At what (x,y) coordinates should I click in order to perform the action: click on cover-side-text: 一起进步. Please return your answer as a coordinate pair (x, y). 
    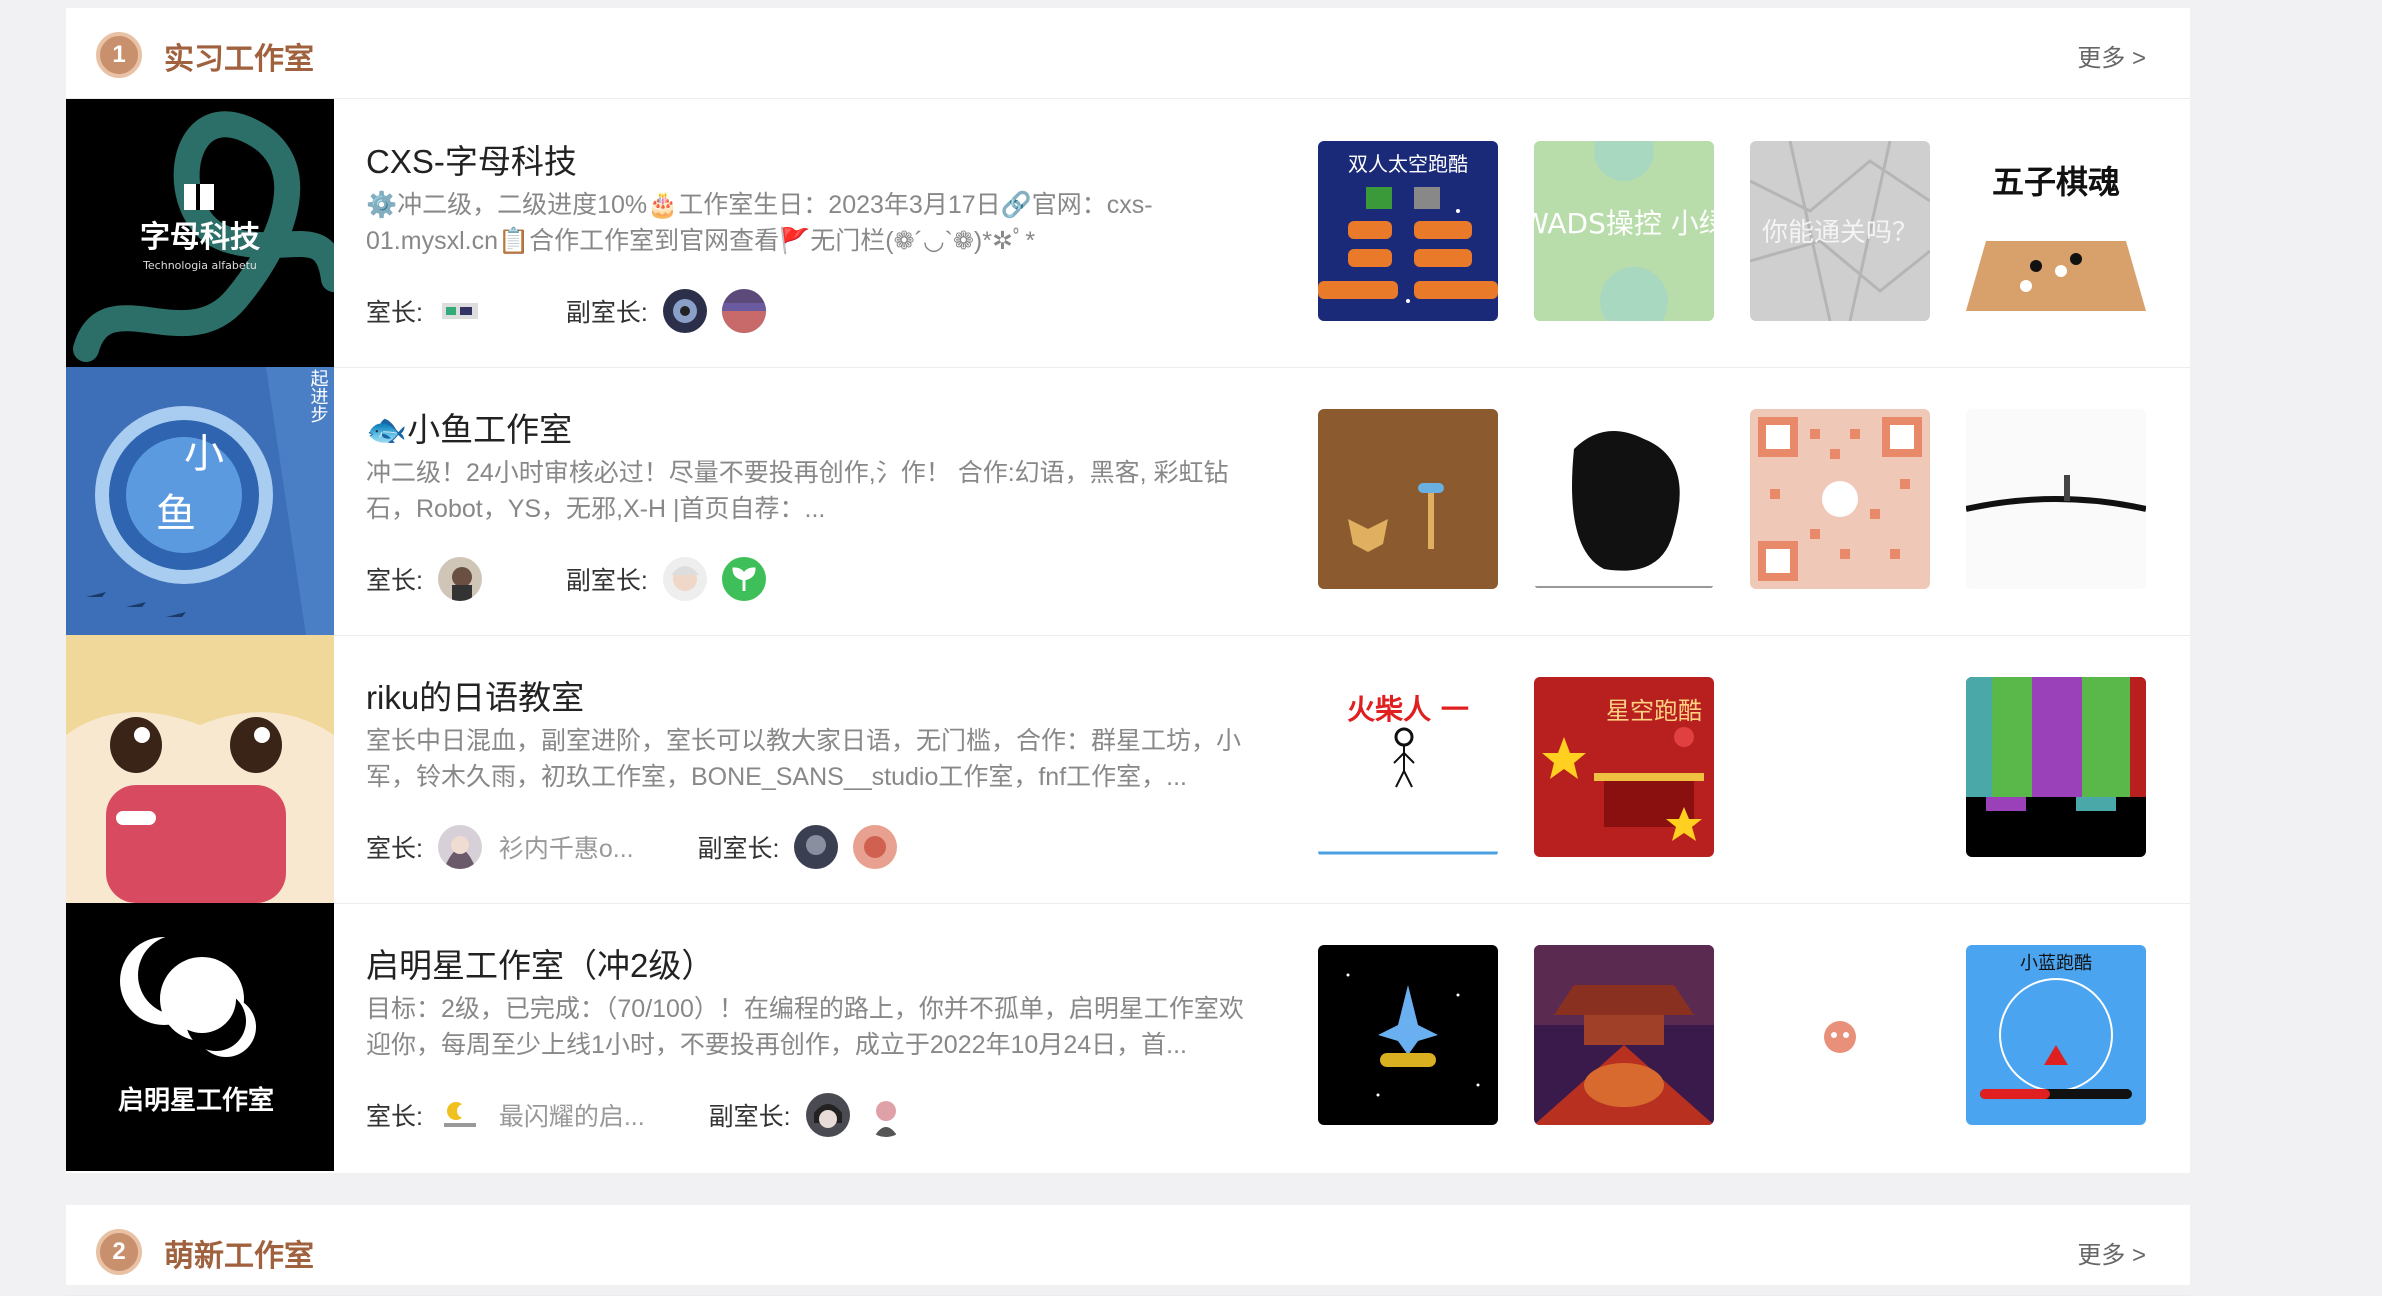
    Looking at the image, I should click on (318, 395).